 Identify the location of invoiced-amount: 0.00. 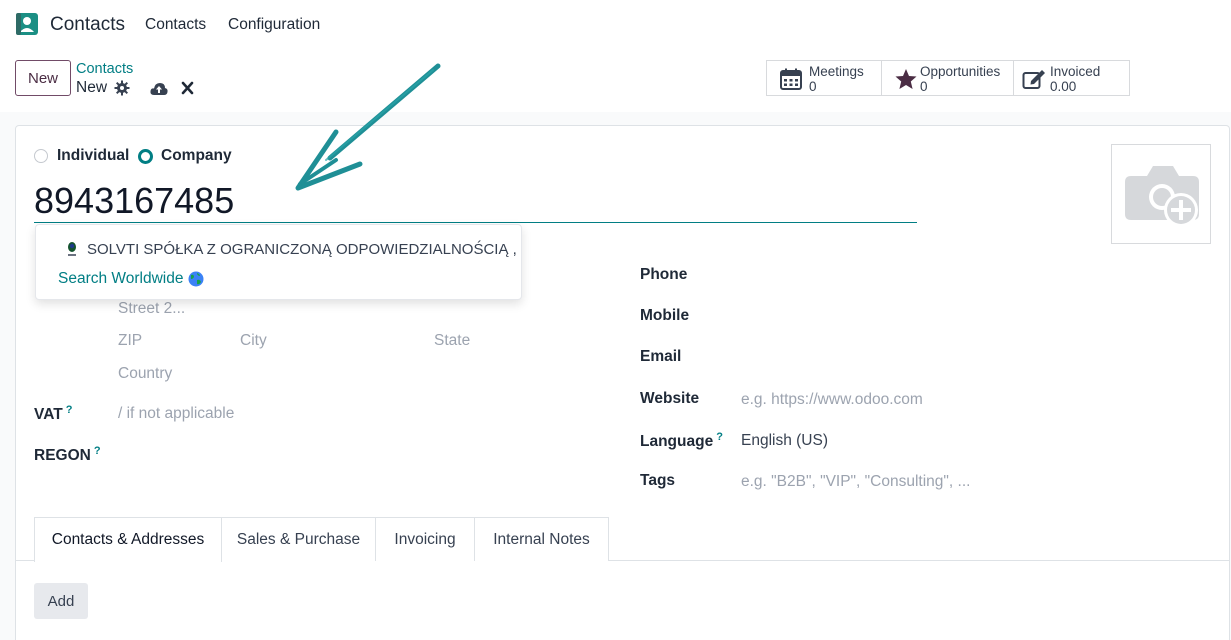
(1063, 86).